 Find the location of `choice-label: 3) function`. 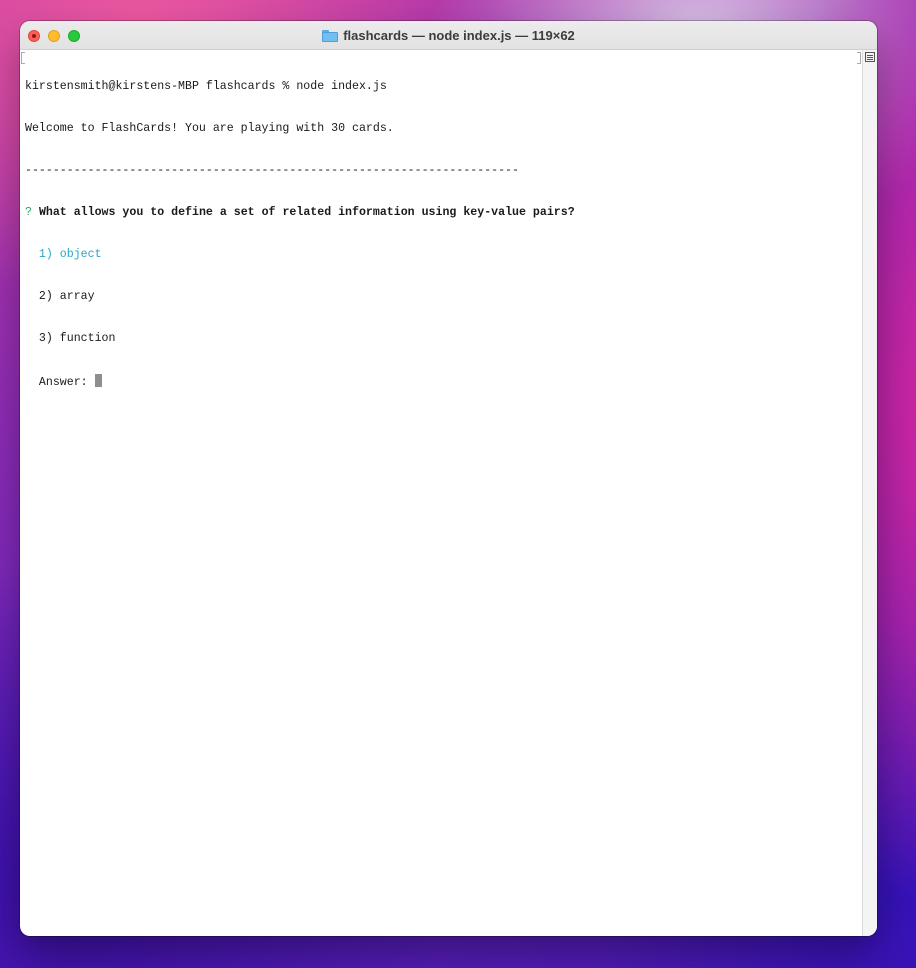

choice-label: 3) function is located at coordinates (77, 338).